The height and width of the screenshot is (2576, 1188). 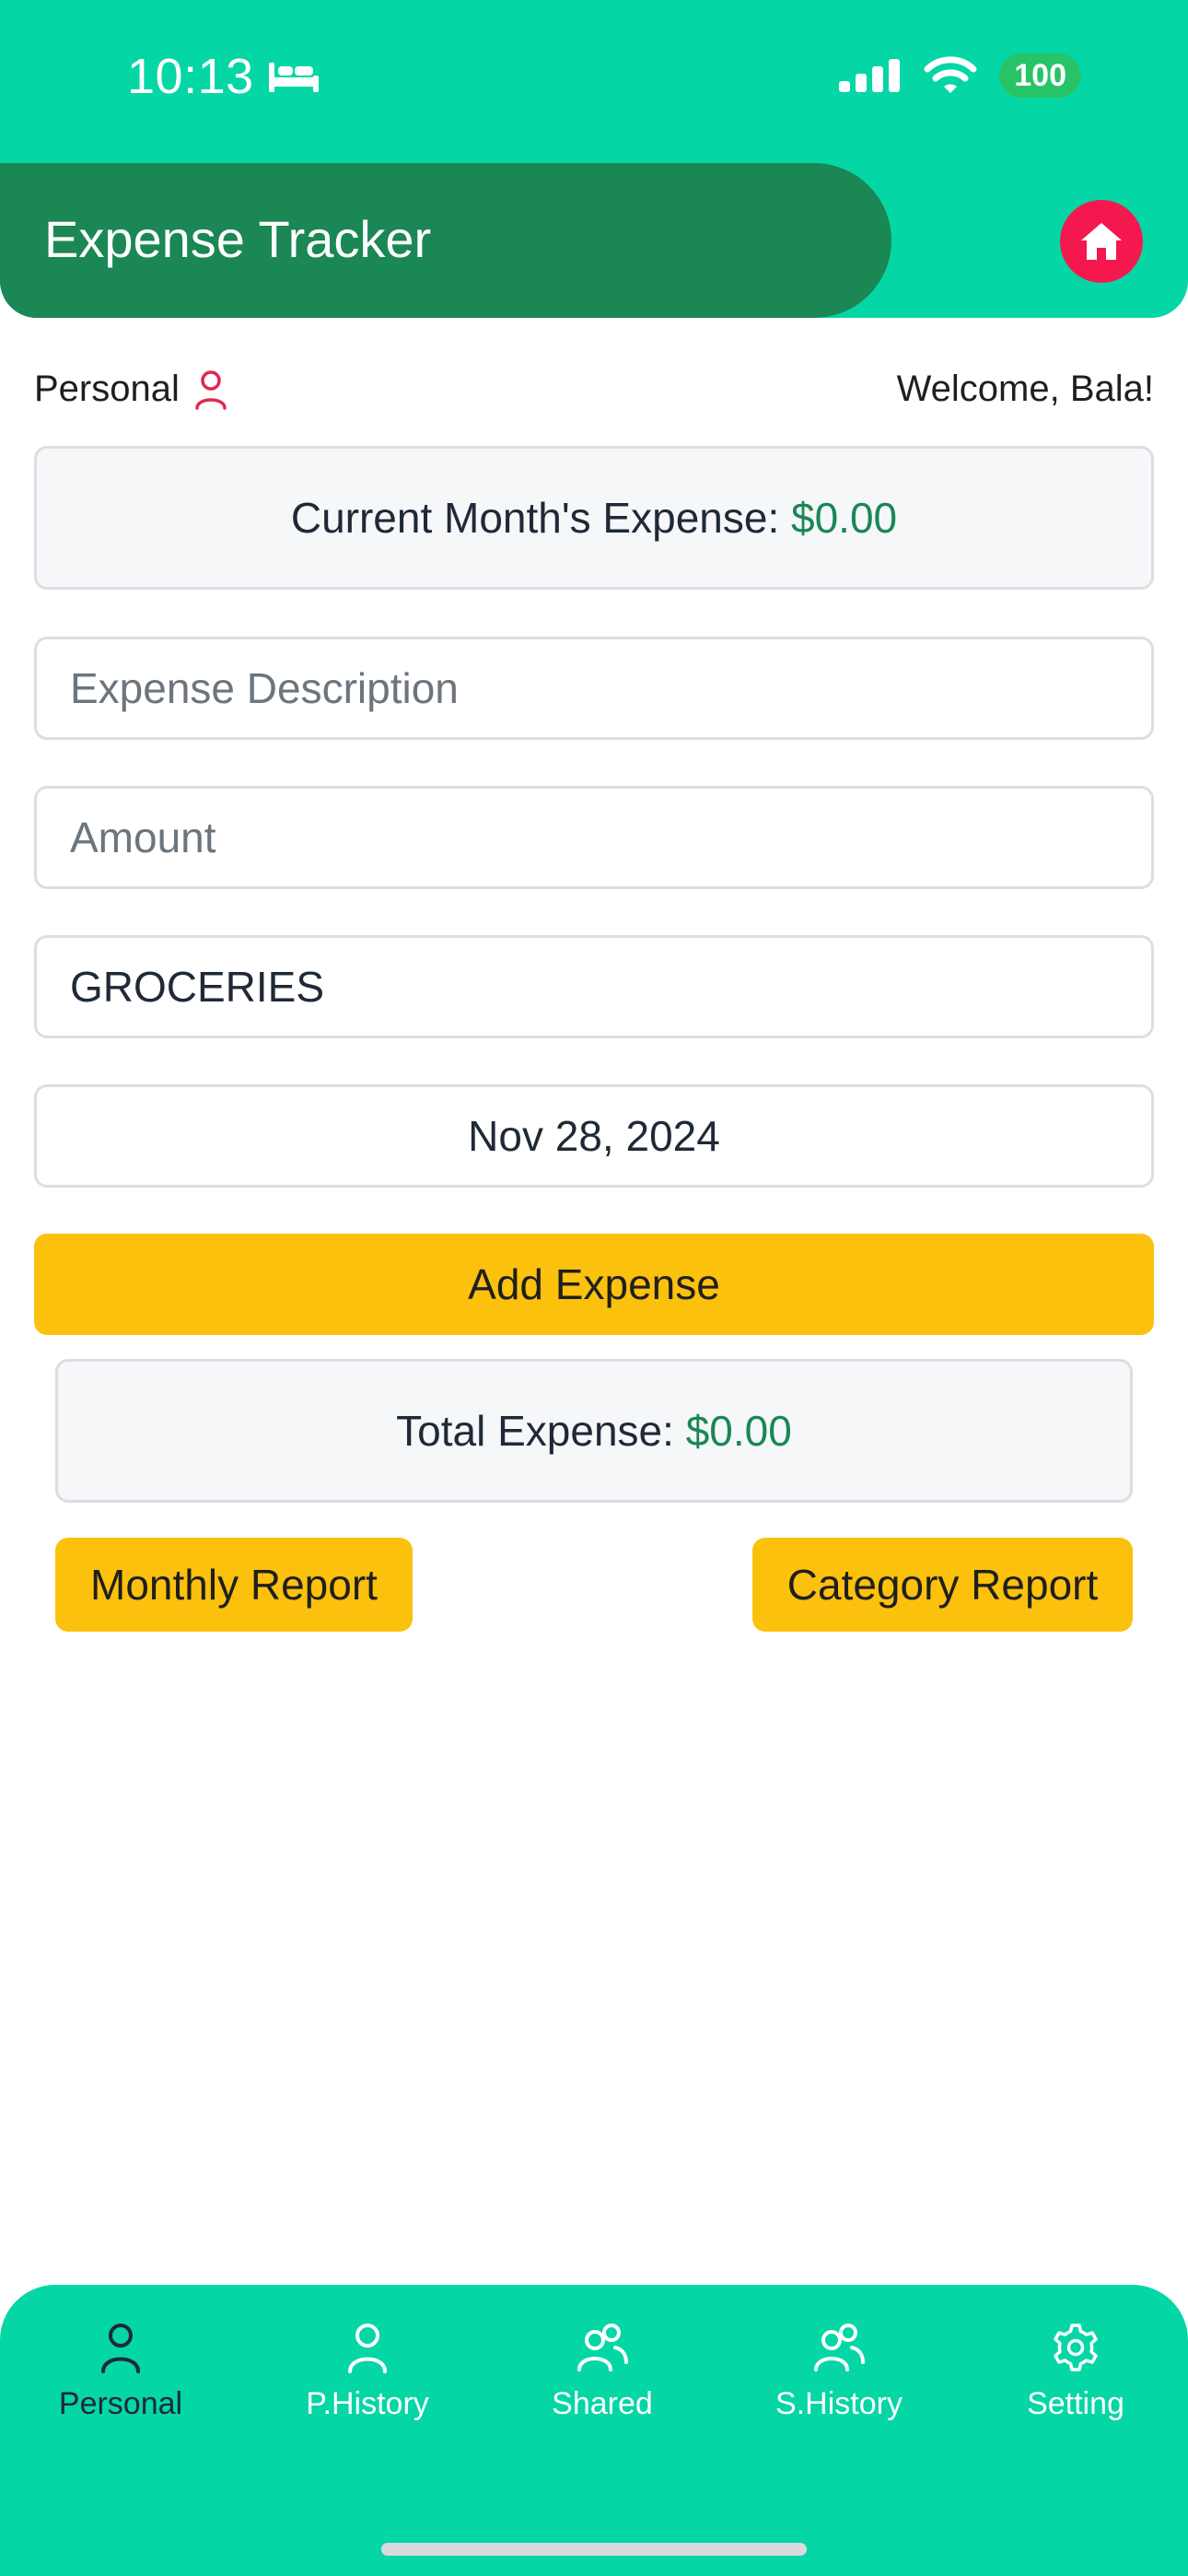 I want to click on status-right: 100, so click(x=960, y=75).